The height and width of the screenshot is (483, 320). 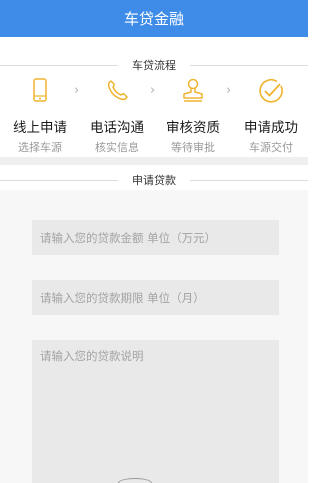 I want to click on phone-icon, so click(x=40, y=90).